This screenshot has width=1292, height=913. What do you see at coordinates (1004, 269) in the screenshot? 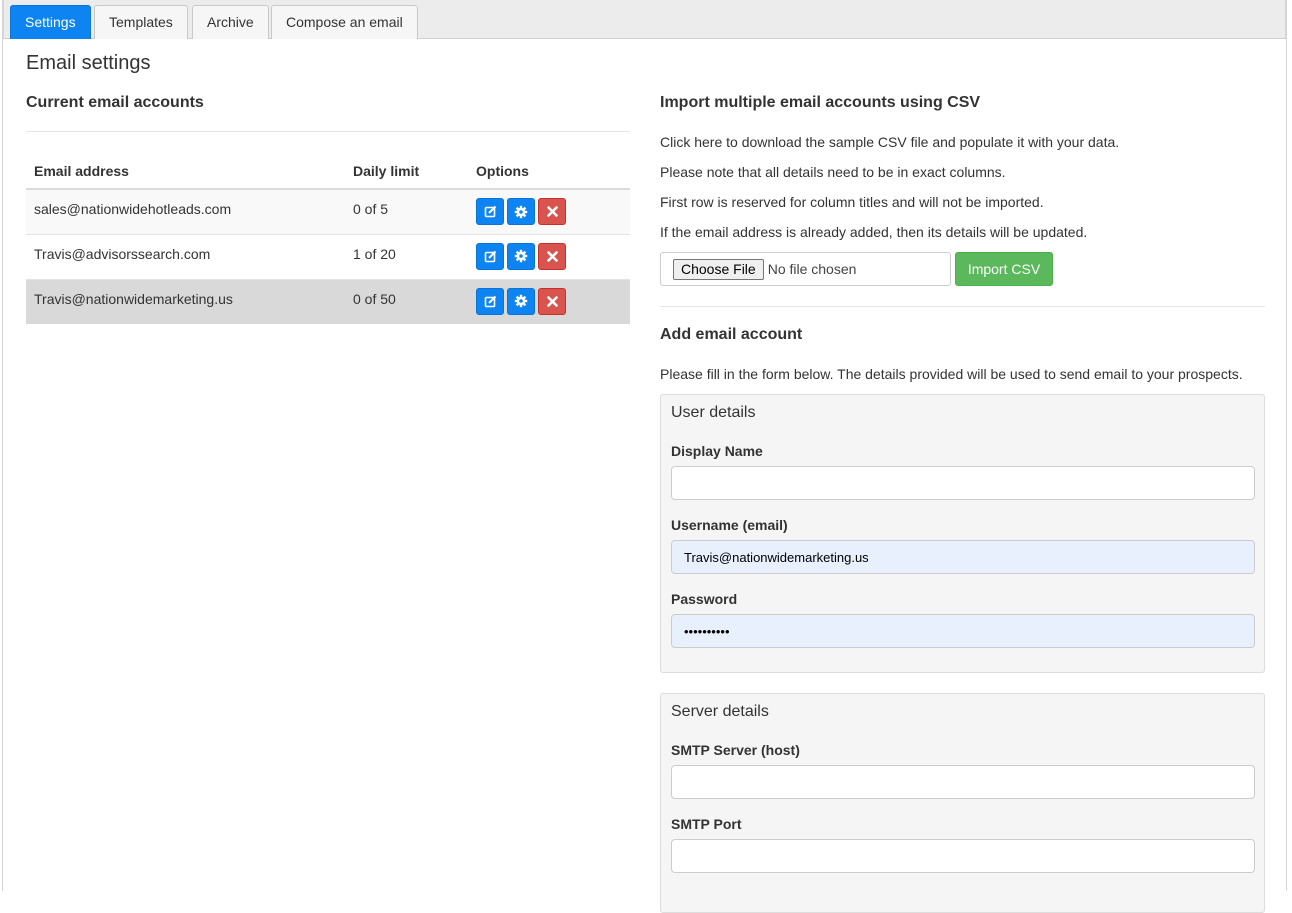
I see `import-csv-button: Import CSV` at bounding box center [1004, 269].